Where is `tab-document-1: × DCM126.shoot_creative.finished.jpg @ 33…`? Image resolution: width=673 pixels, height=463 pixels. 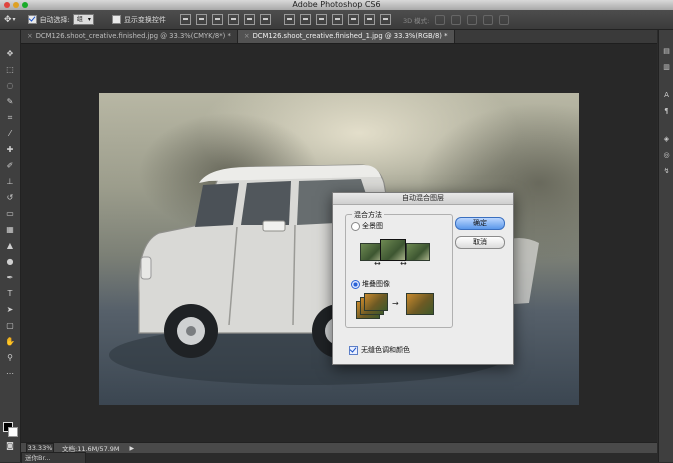 tab-document-1: × DCM126.shoot_creative.finished.jpg @ 33… is located at coordinates (129, 36).